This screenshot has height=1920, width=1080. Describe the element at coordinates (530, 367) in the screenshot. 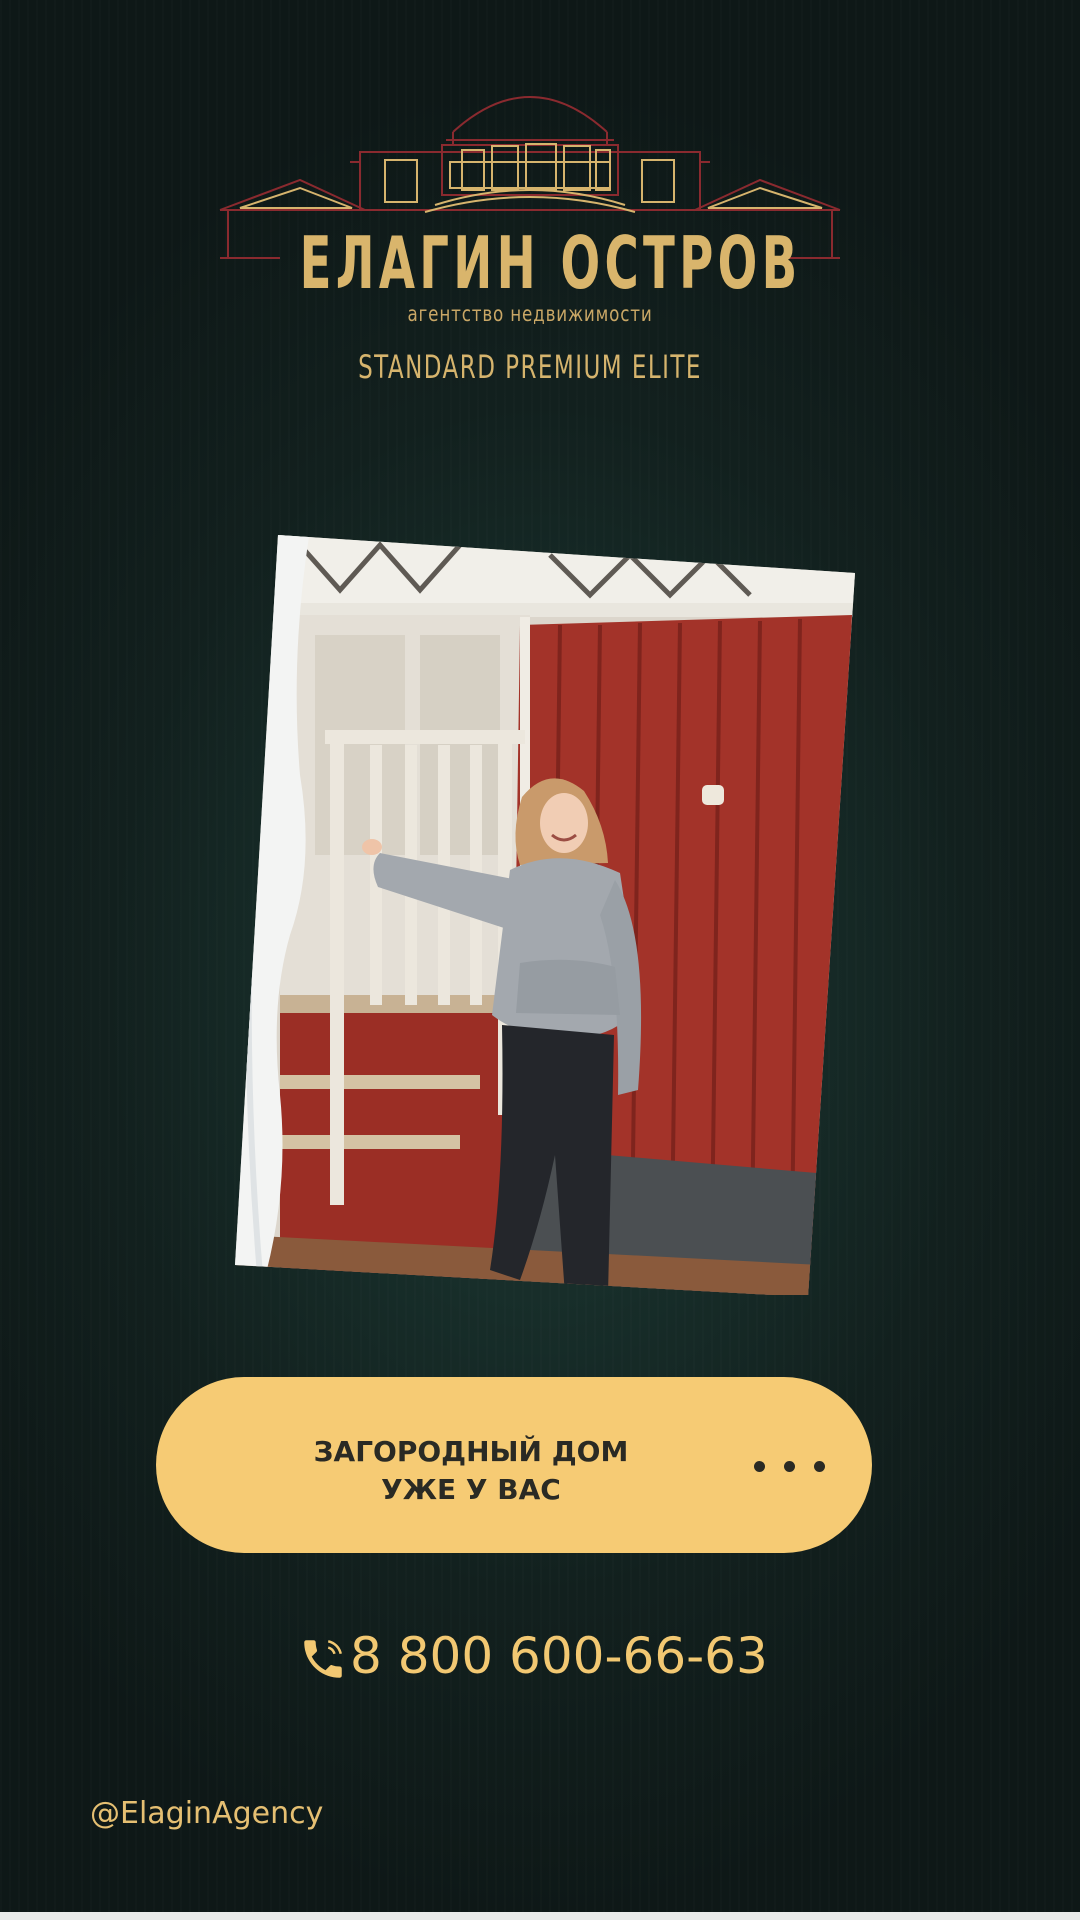

I see `brand-tiers: STANDARD PREMIUM ELITE` at that location.